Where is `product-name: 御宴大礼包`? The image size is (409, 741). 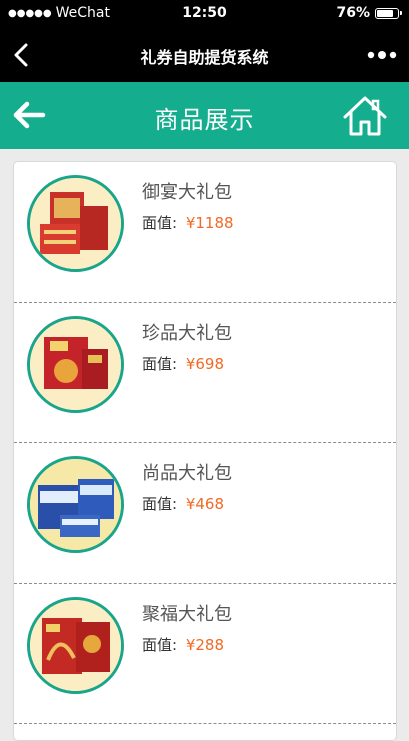 product-name: 御宴大礼包 is located at coordinates (187, 192).